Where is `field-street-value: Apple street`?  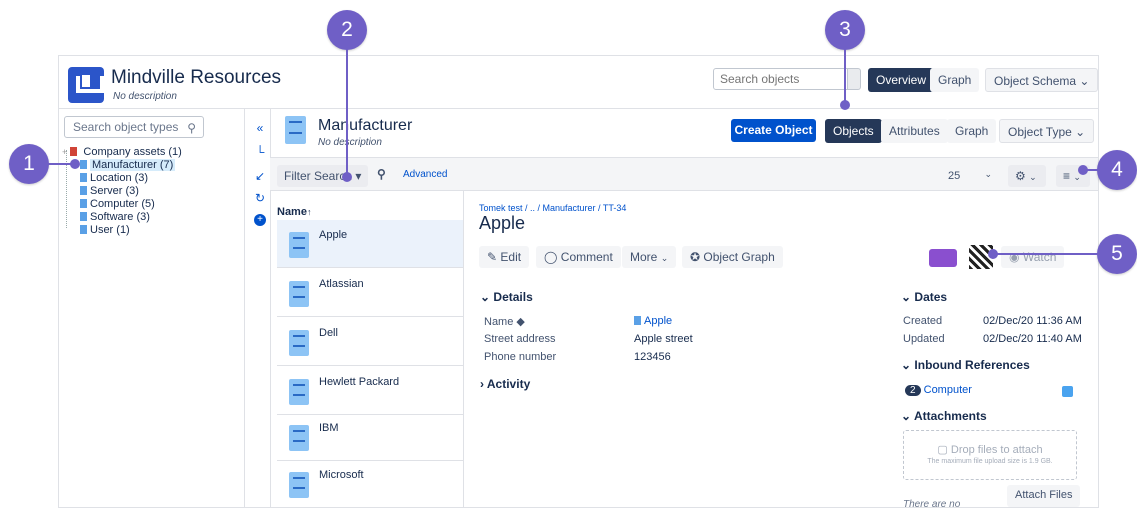 field-street-value: Apple street is located at coordinates (663, 339).